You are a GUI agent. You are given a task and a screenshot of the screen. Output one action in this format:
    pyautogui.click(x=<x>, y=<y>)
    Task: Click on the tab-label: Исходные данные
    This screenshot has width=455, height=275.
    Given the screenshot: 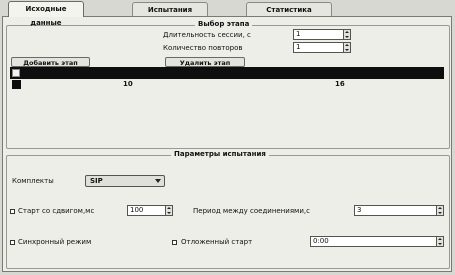 What is the action you would take?
    pyautogui.click(x=46, y=16)
    